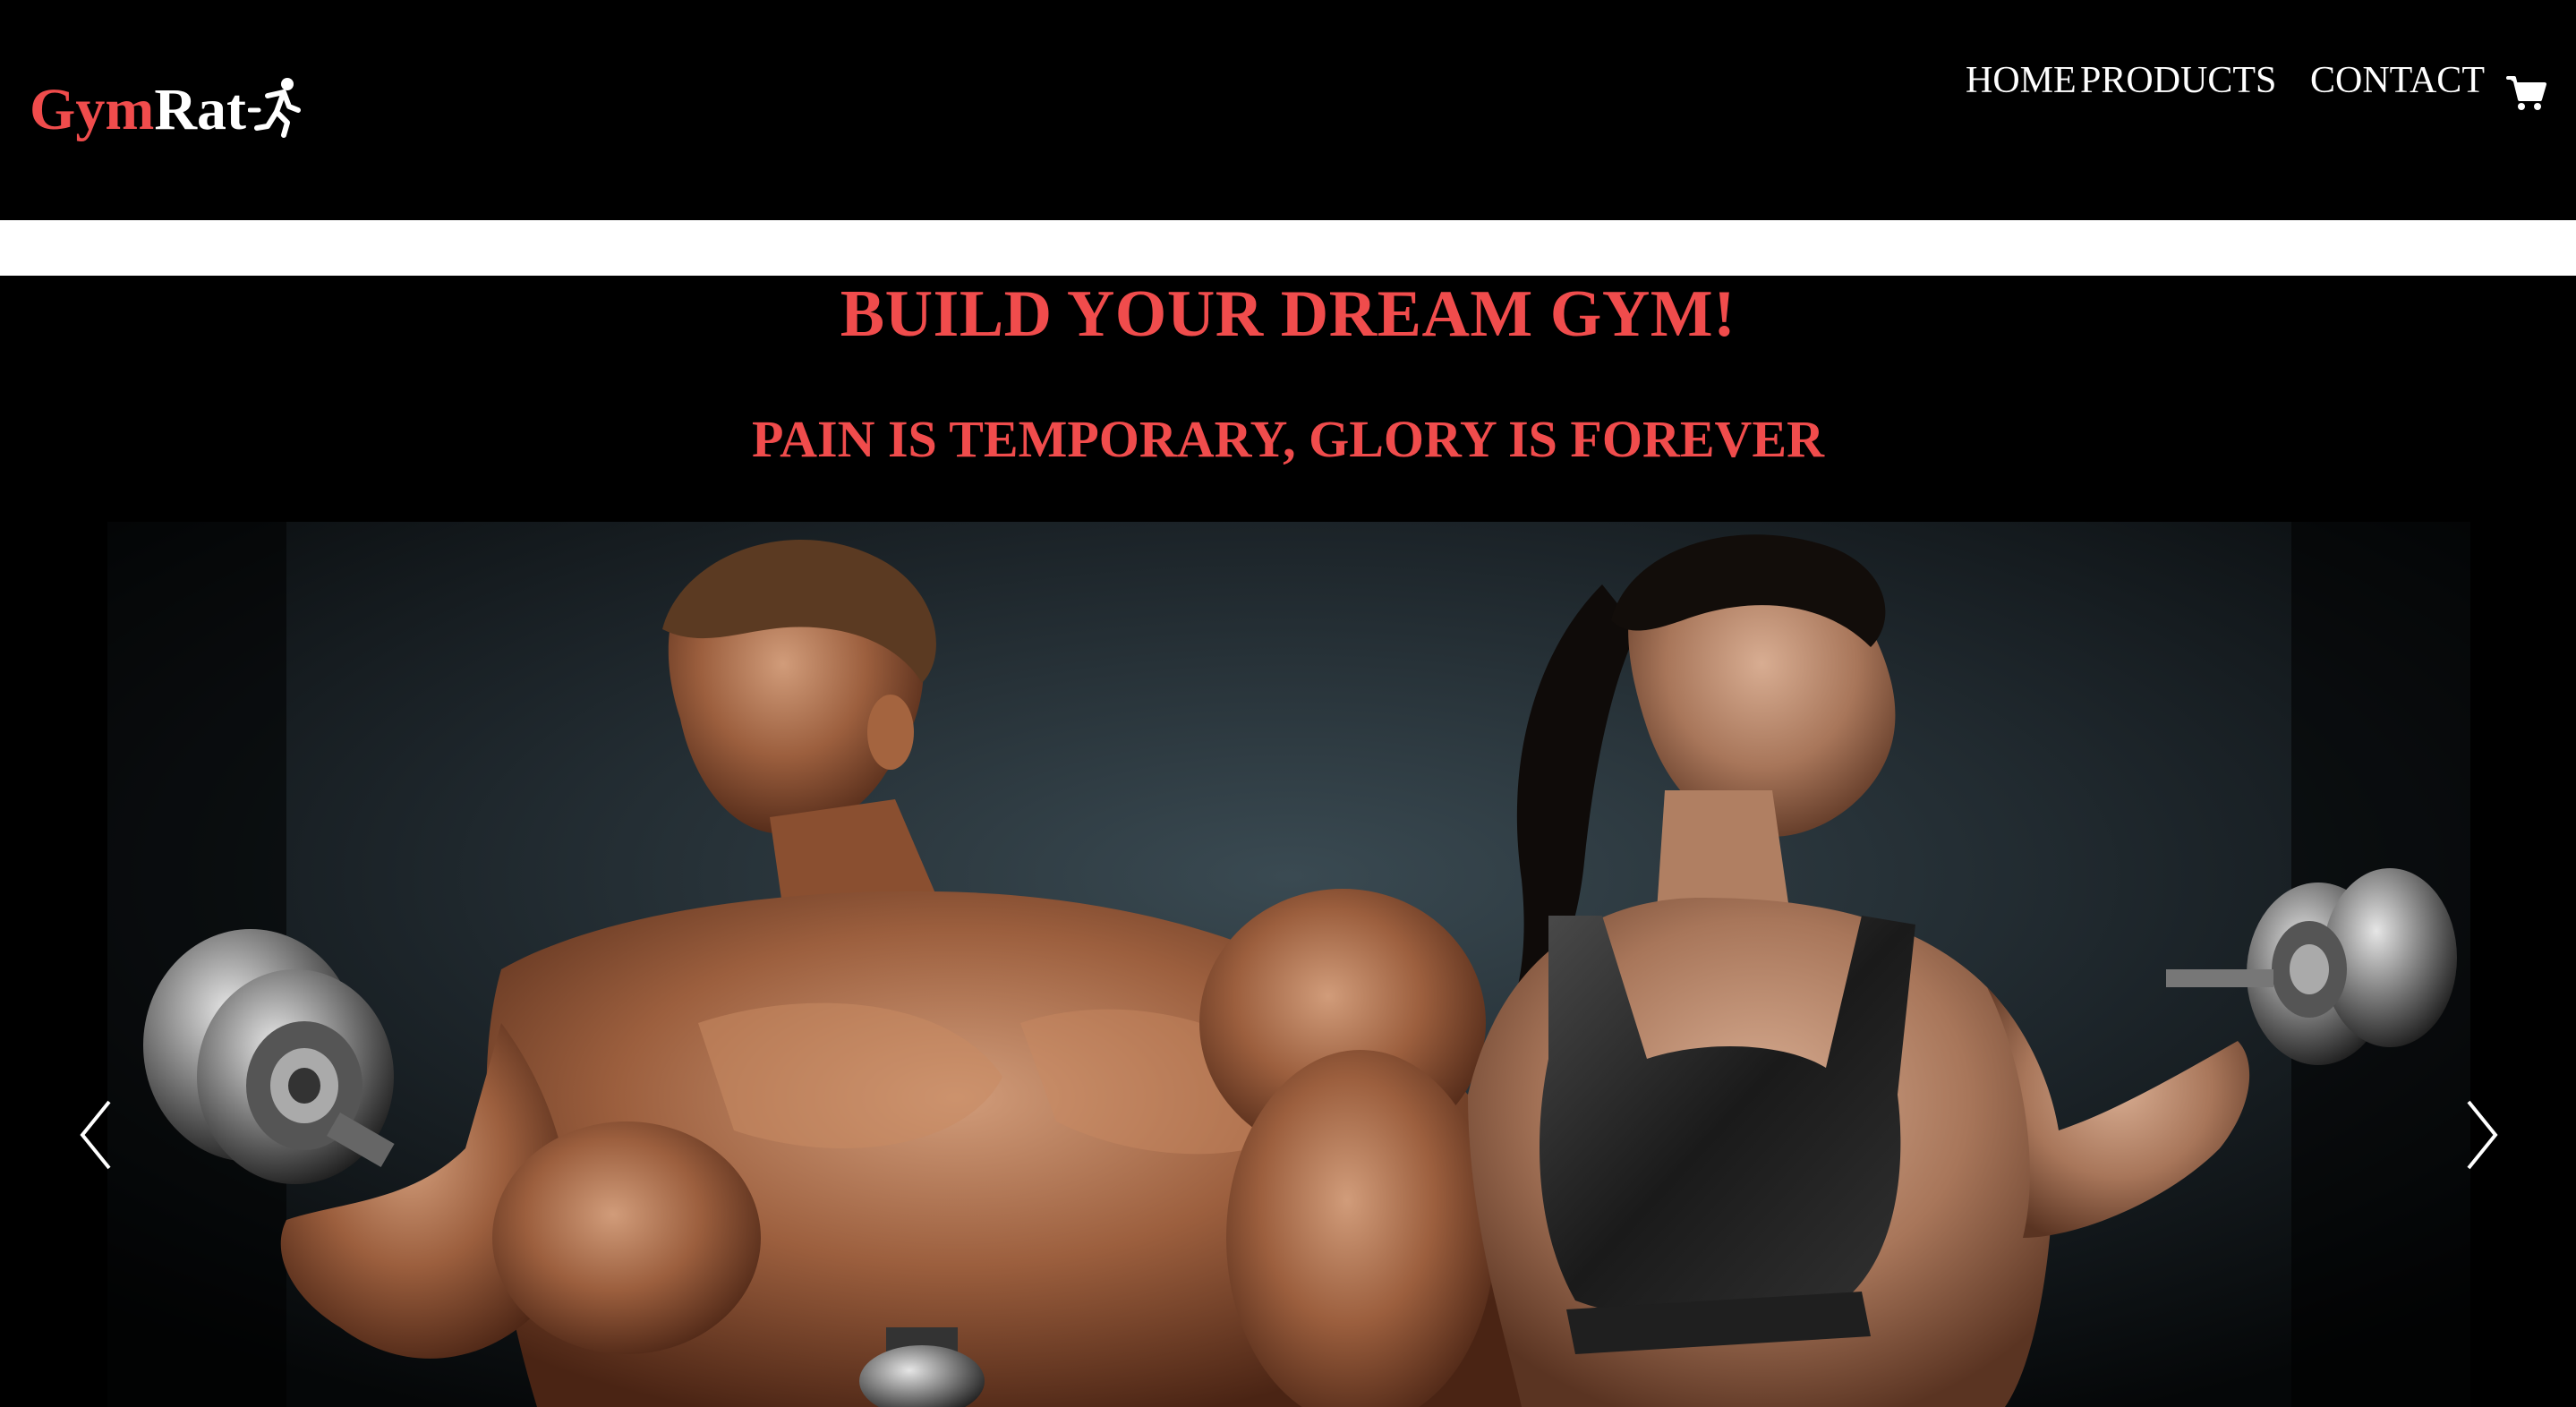 This screenshot has width=2576, height=1407. I want to click on hero-subtitle: PAIN IS TEMPORARY, GLORY IS FOREVER, so click(1288, 439).